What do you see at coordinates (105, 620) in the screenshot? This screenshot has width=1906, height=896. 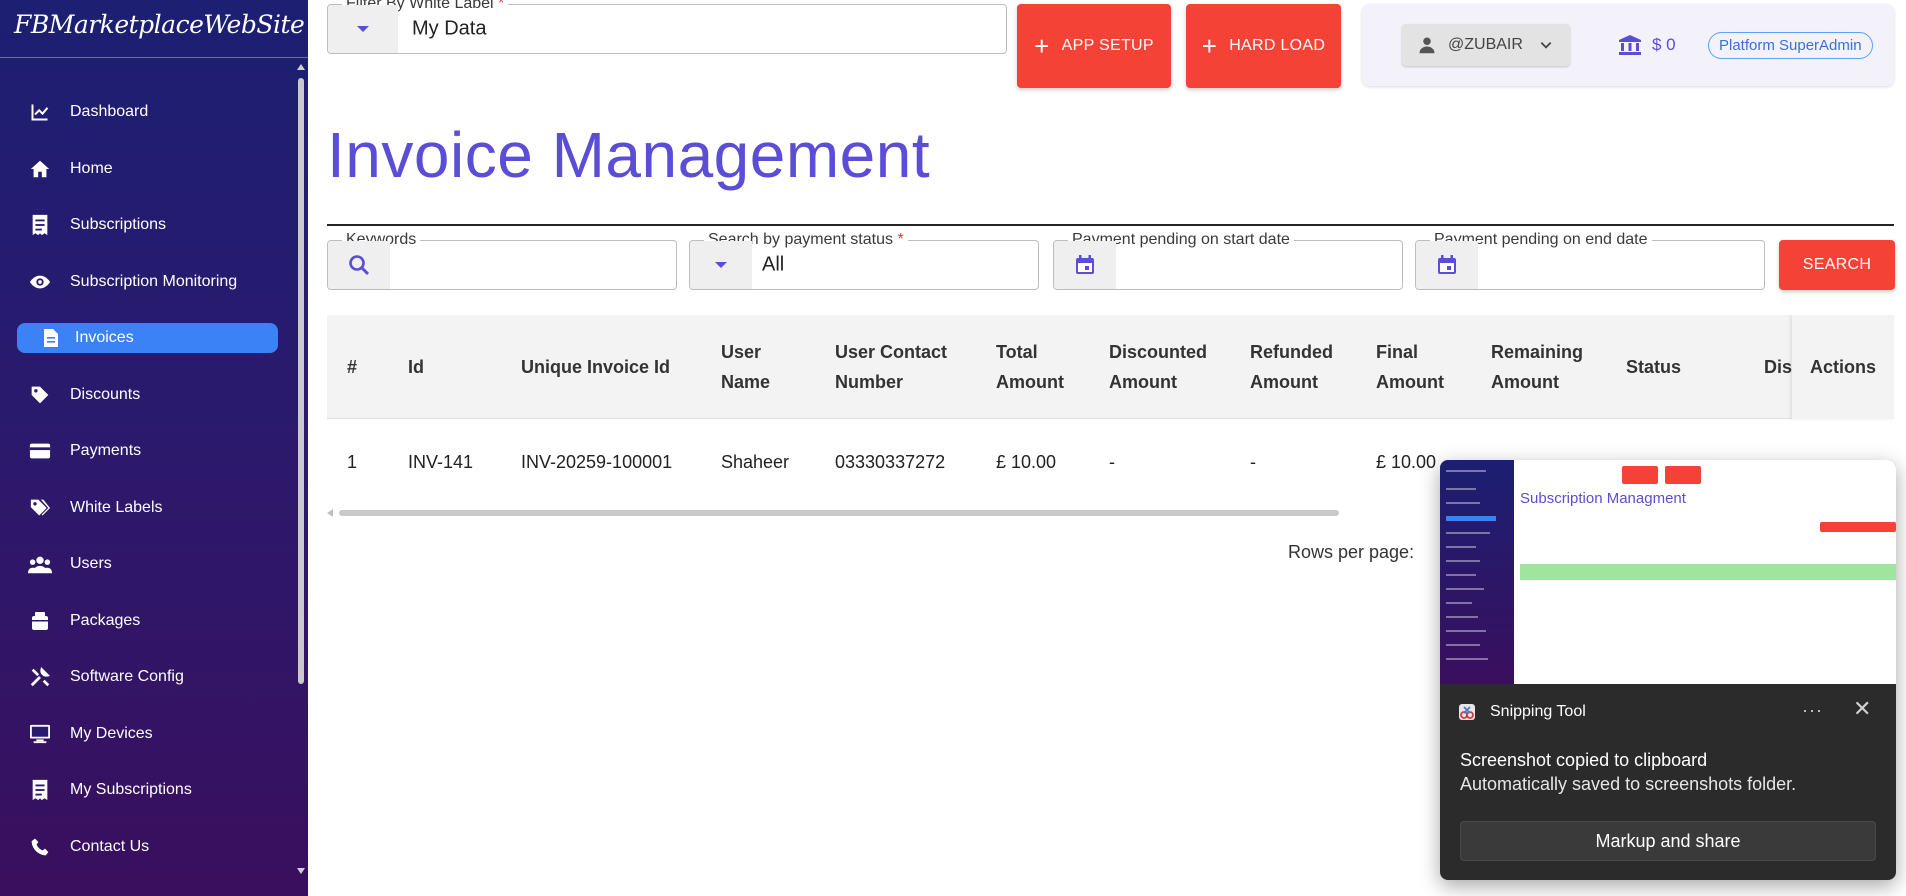 I see `sidebar-item-label: Packages` at bounding box center [105, 620].